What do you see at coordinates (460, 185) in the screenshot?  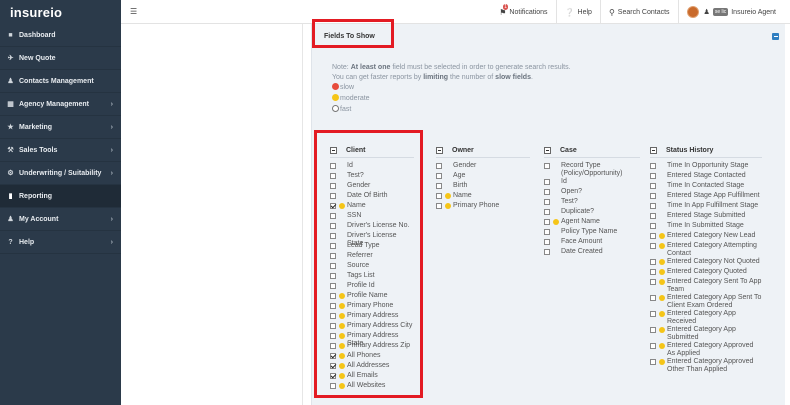 I see `field-label: Birth` at bounding box center [460, 185].